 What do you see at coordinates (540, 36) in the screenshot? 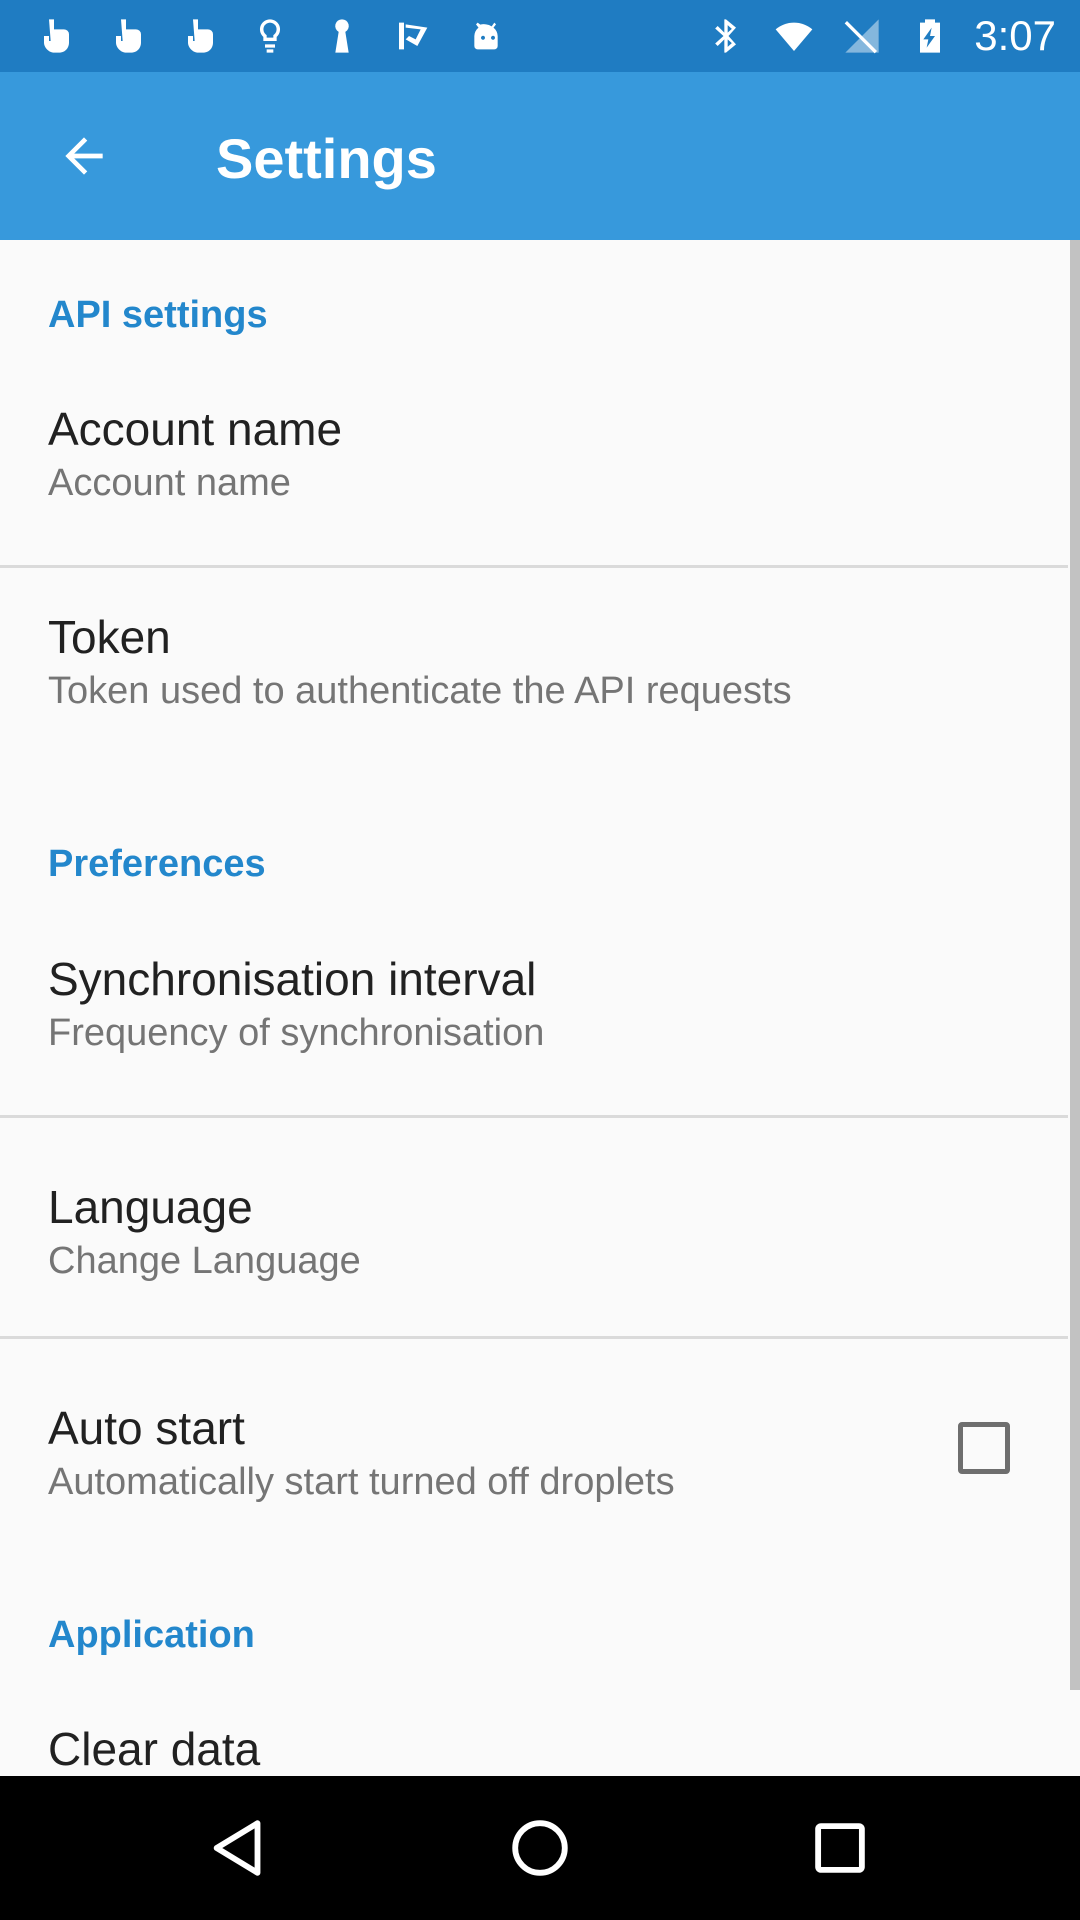
I see `status-bar: 3:07` at bounding box center [540, 36].